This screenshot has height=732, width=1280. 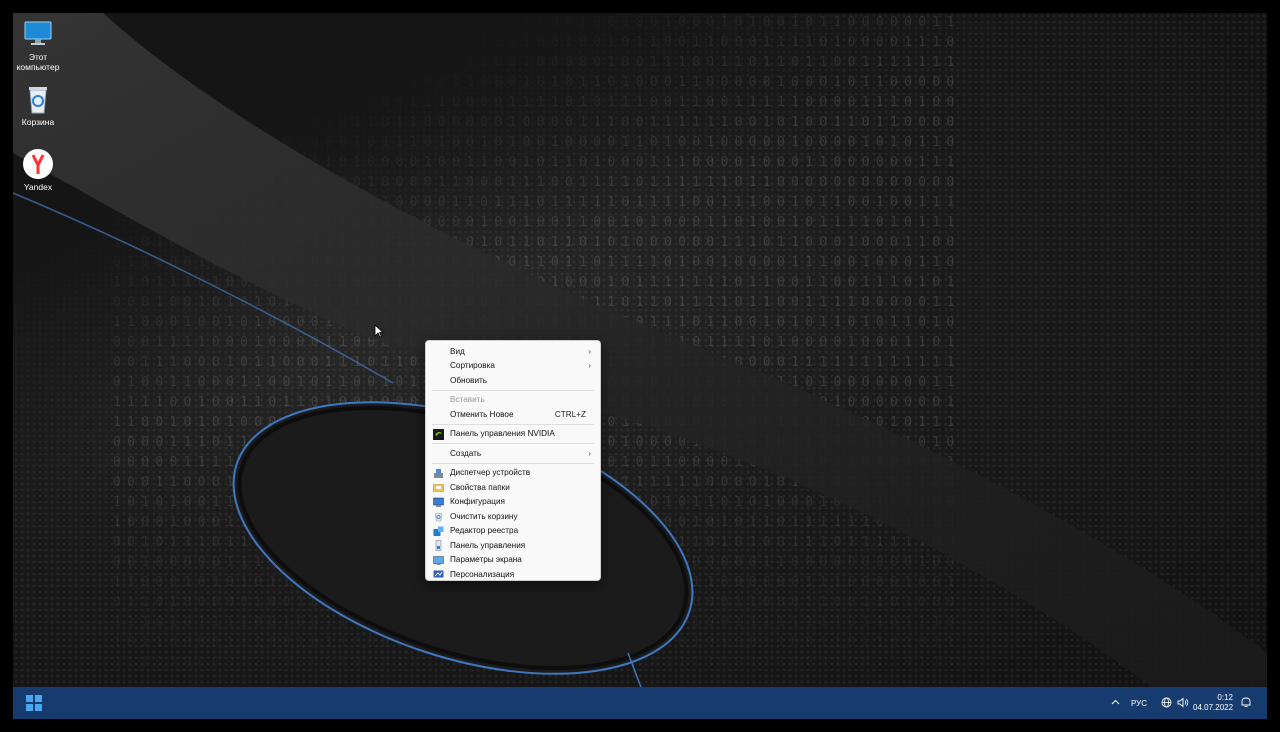 I want to click on menu-item-control-panel: Панель управления, so click(x=513, y=545).